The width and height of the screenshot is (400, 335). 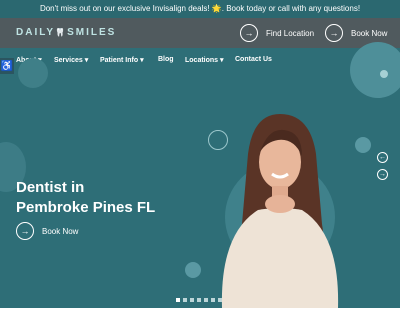 I want to click on nav-services: Services ▾, so click(x=71, y=60).